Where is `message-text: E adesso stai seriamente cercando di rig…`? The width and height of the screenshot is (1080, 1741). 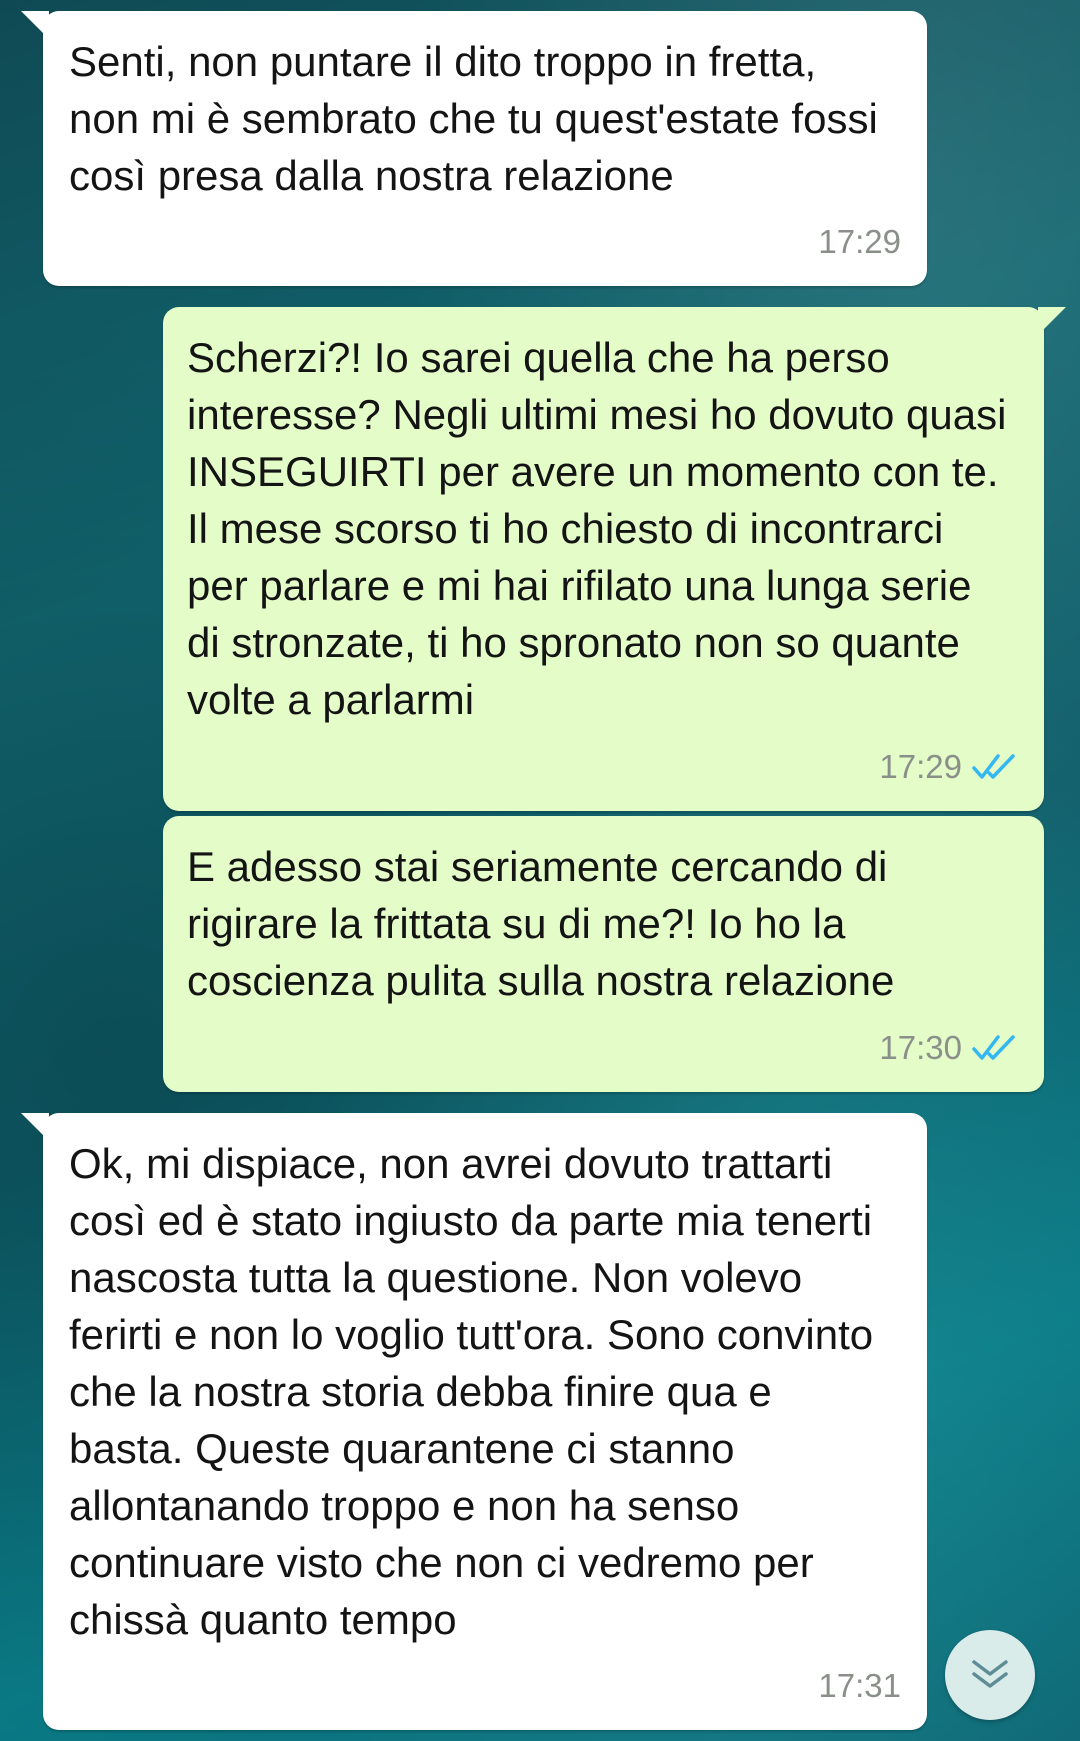 message-text: E adesso stai seriamente cercando di rig… is located at coordinates (541, 923).